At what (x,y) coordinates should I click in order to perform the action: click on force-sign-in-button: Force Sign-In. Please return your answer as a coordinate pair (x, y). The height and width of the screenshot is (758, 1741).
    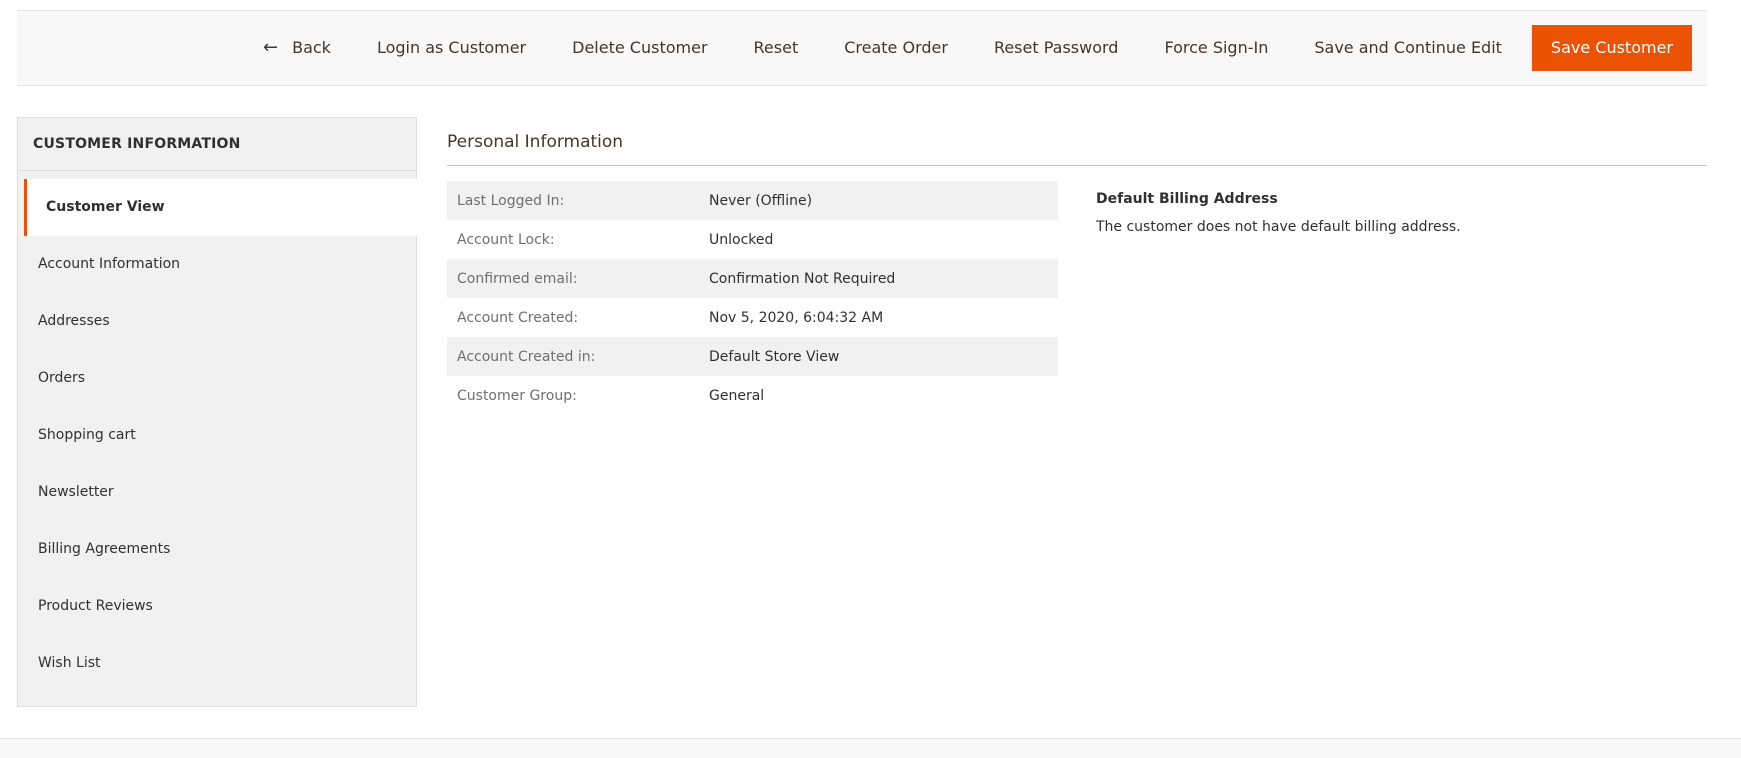
    Looking at the image, I should click on (1216, 48).